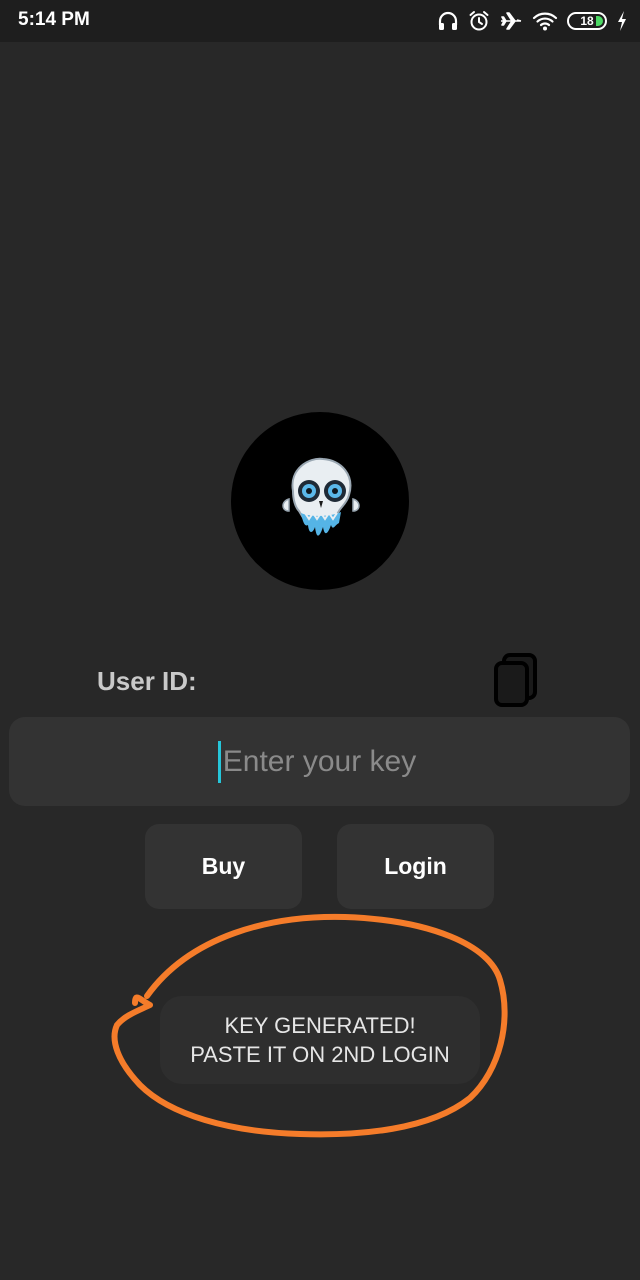 The image size is (640, 1280). I want to click on annotation-circle, so click(309, 1025).